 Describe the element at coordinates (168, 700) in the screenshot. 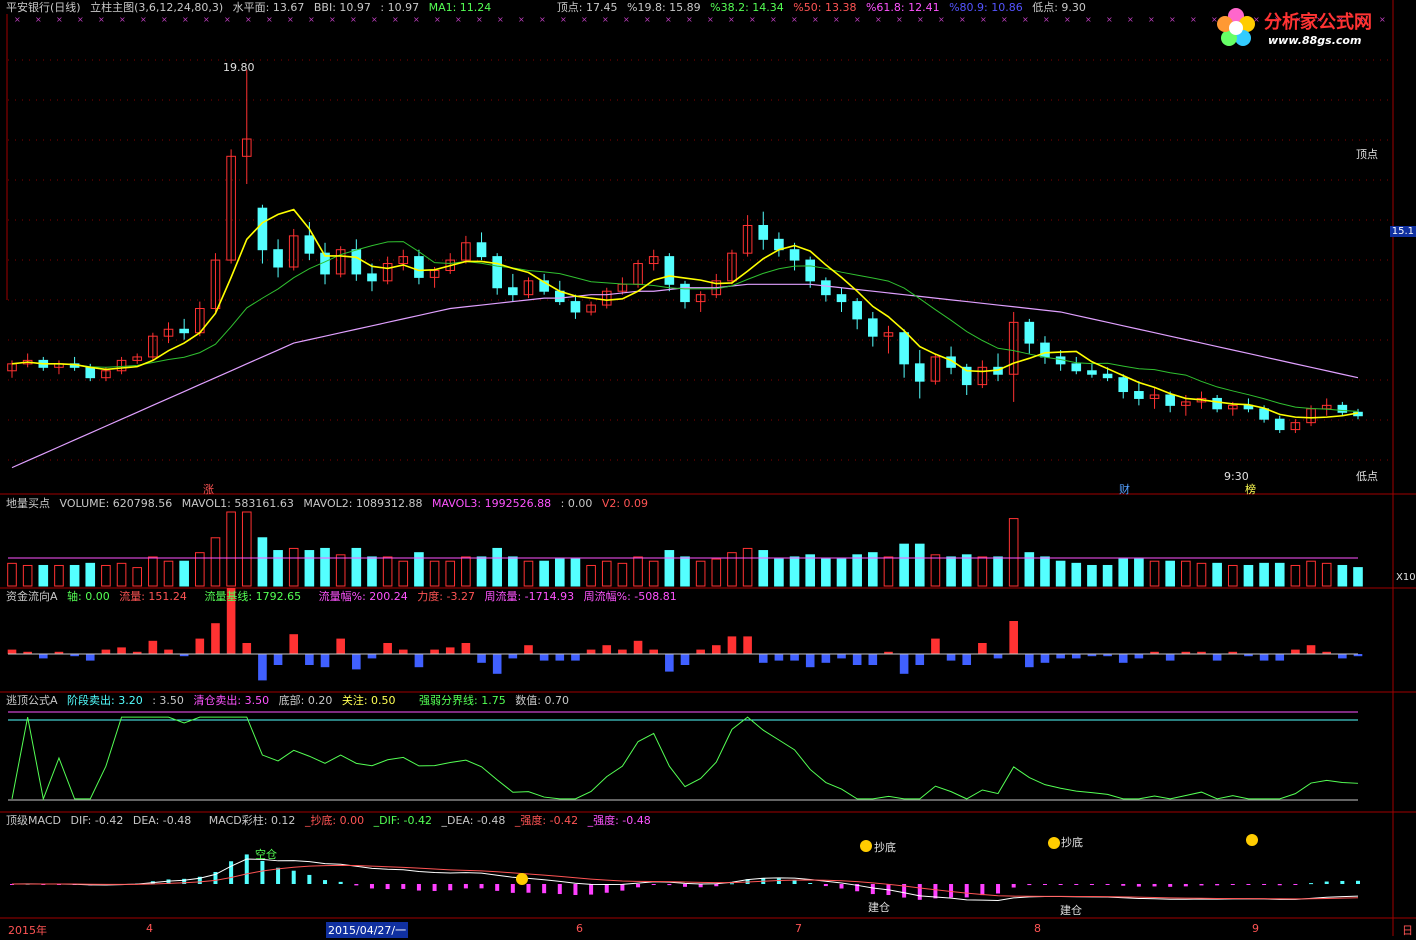

I see `escape-v350: : 3.50` at that location.